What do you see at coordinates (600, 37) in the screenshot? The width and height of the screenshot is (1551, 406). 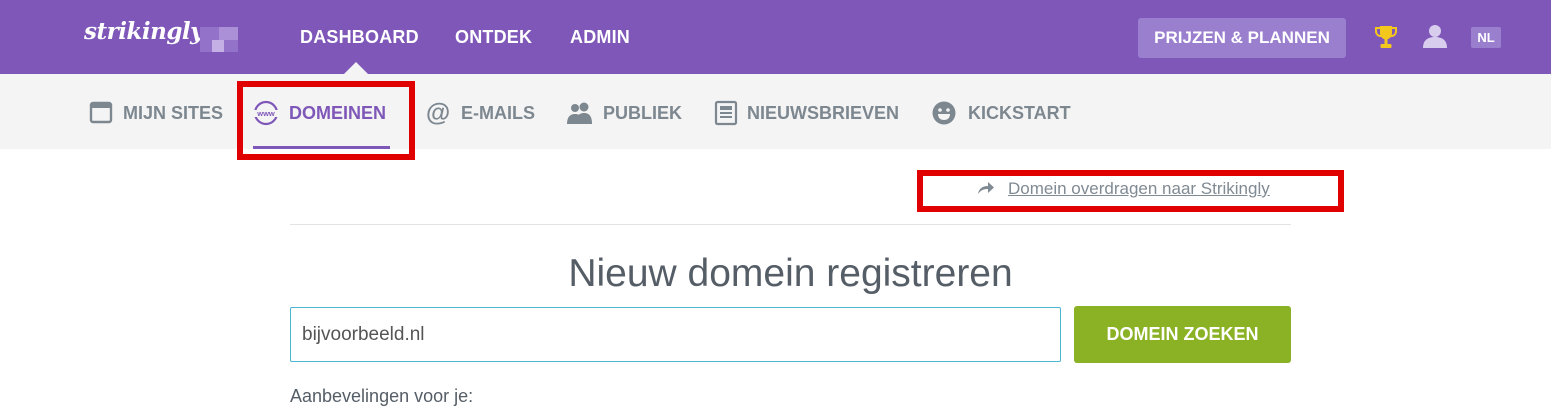 I see `topnav-admin: ADMIN` at bounding box center [600, 37].